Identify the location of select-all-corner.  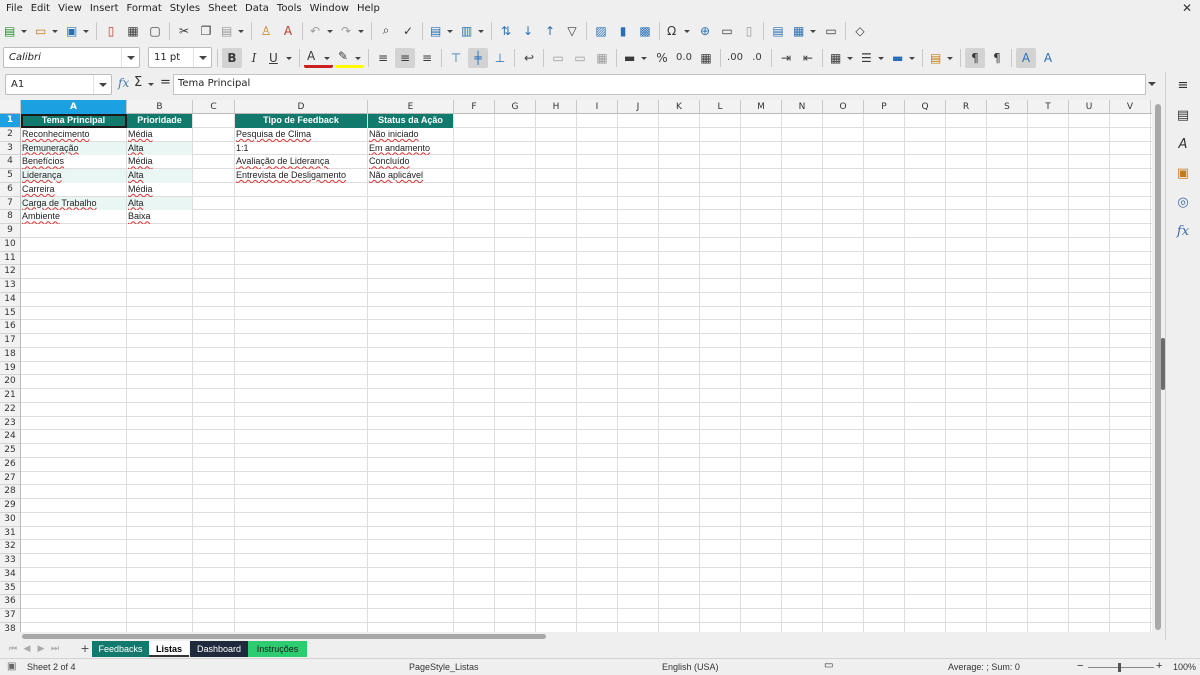
(10, 107).